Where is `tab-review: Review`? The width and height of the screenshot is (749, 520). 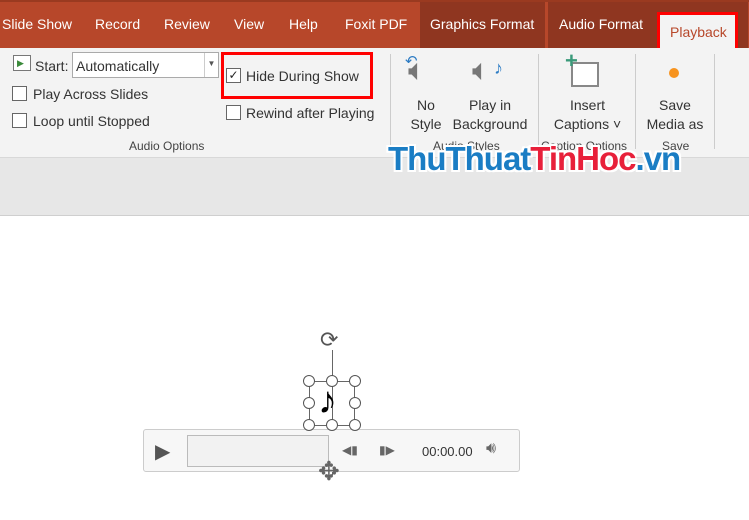
tab-review: Review is located at coordinates (187, 24).